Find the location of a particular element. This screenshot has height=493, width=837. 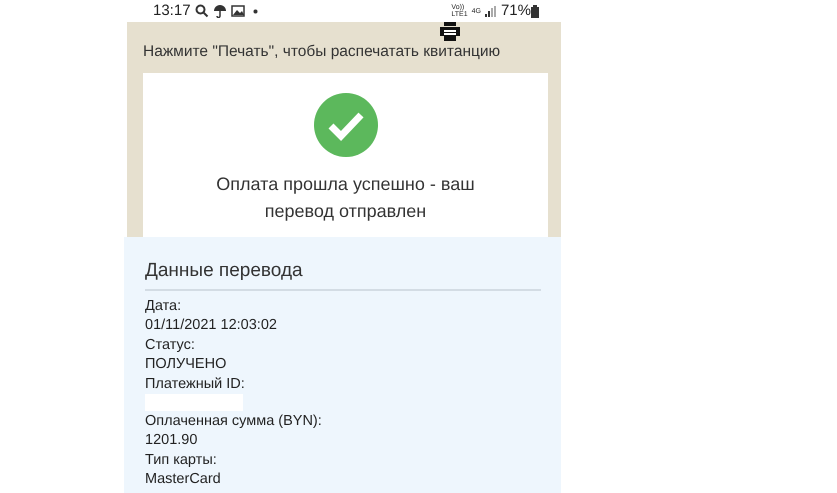

printer-icon is located at coordinates (450, 32).